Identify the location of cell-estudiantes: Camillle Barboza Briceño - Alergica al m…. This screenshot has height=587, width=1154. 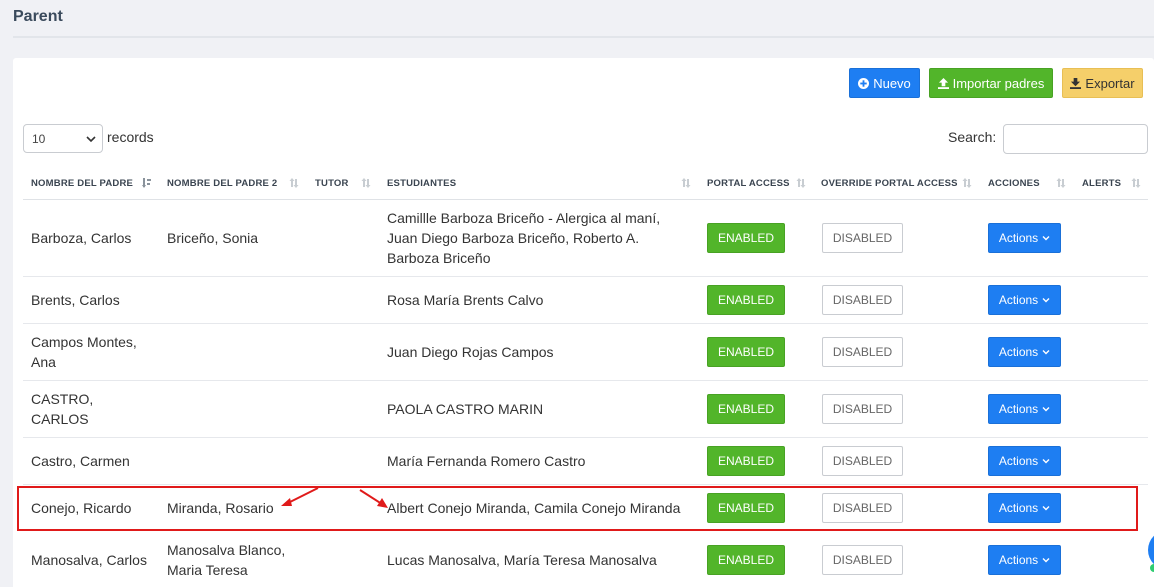
(524, 238).